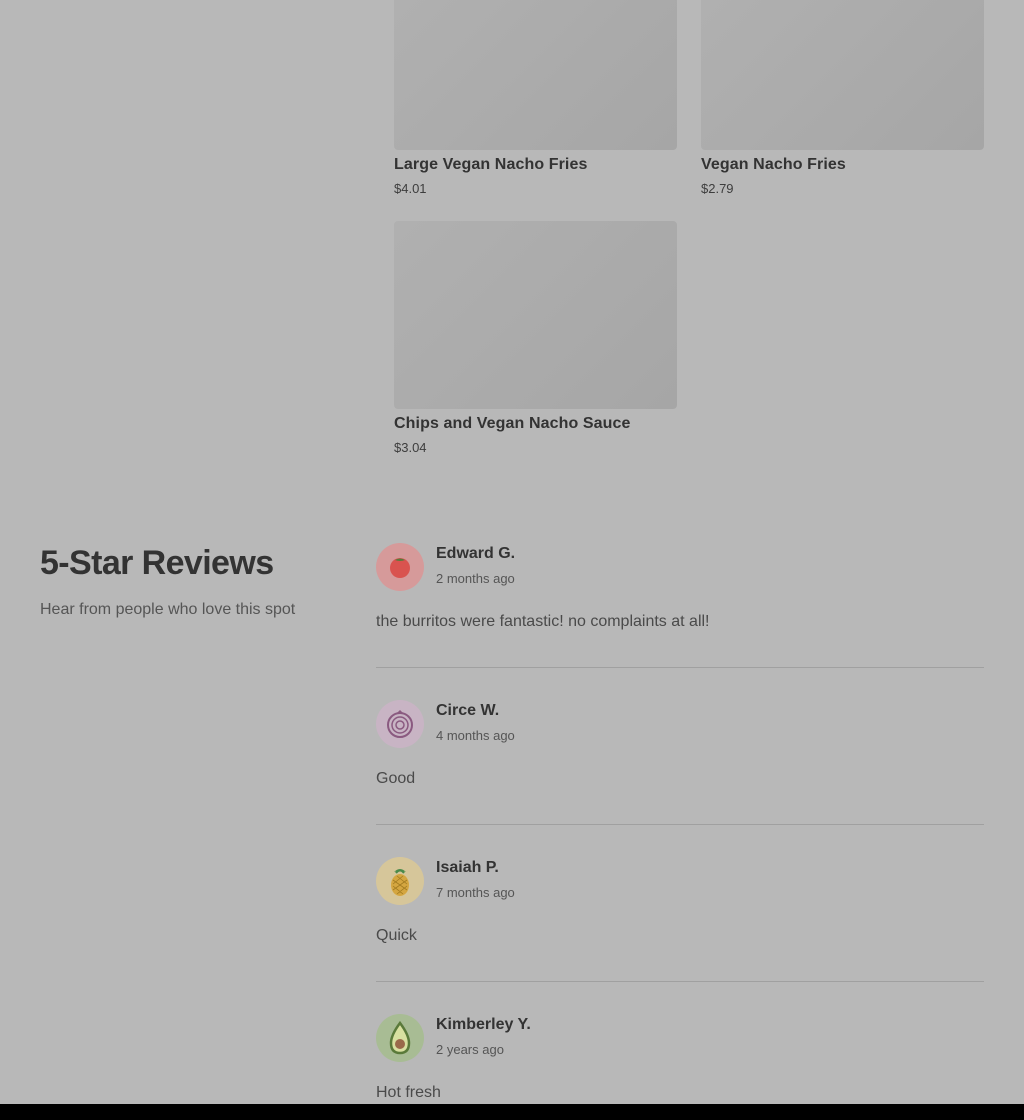 The image size is (1024, 1120). What do you see at coordinates (470, 1049) in the screenshot?
I see `review-date: 2 years ago` at bounding box center [470, 1049].